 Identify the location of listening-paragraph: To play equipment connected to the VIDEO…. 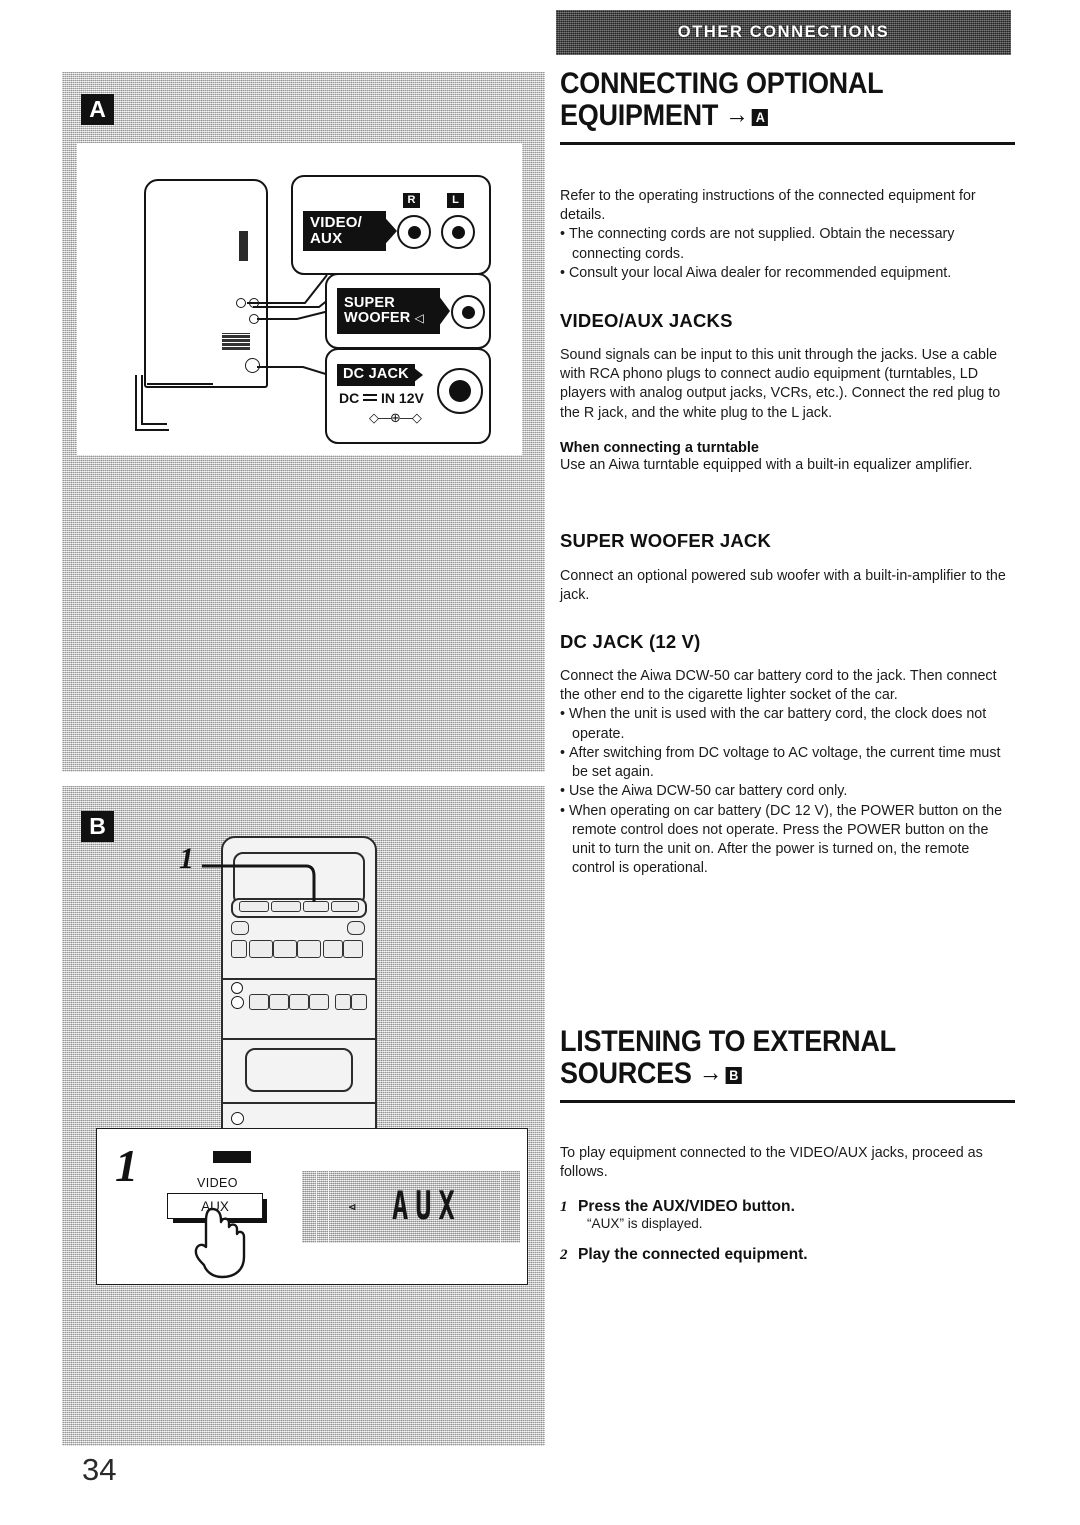
(771, 1163).